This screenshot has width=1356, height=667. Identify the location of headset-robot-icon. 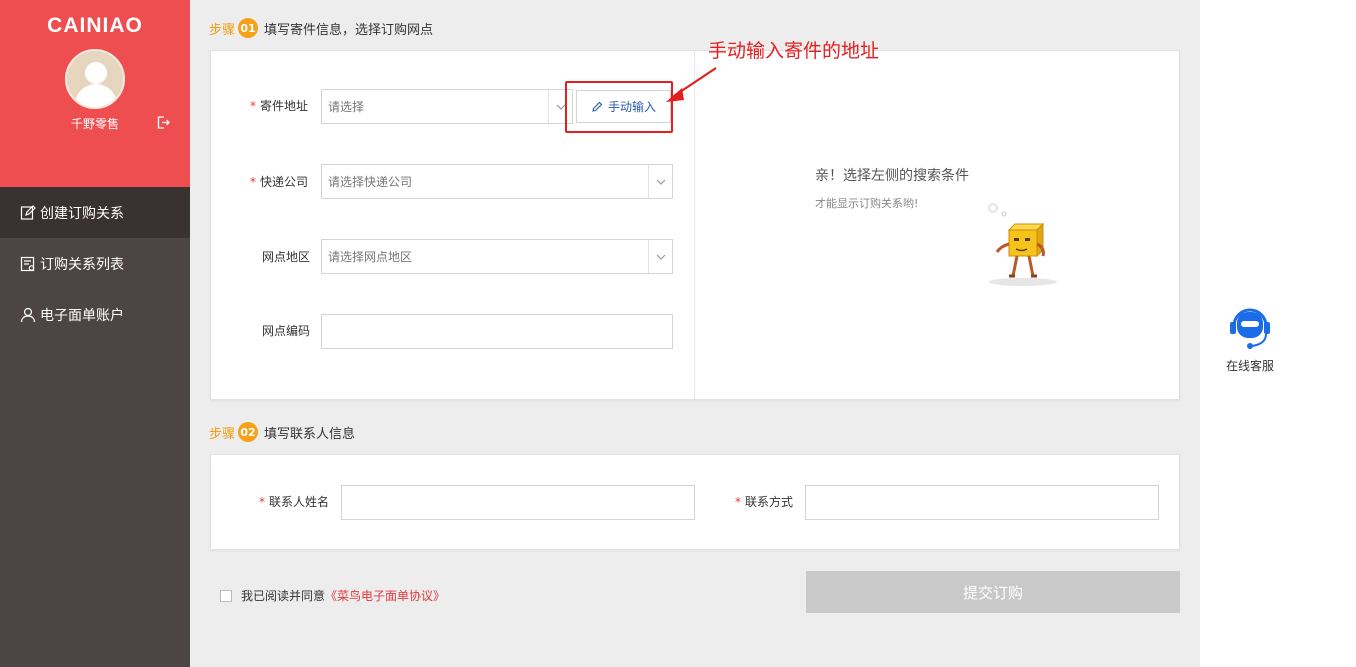
(1250, 328).